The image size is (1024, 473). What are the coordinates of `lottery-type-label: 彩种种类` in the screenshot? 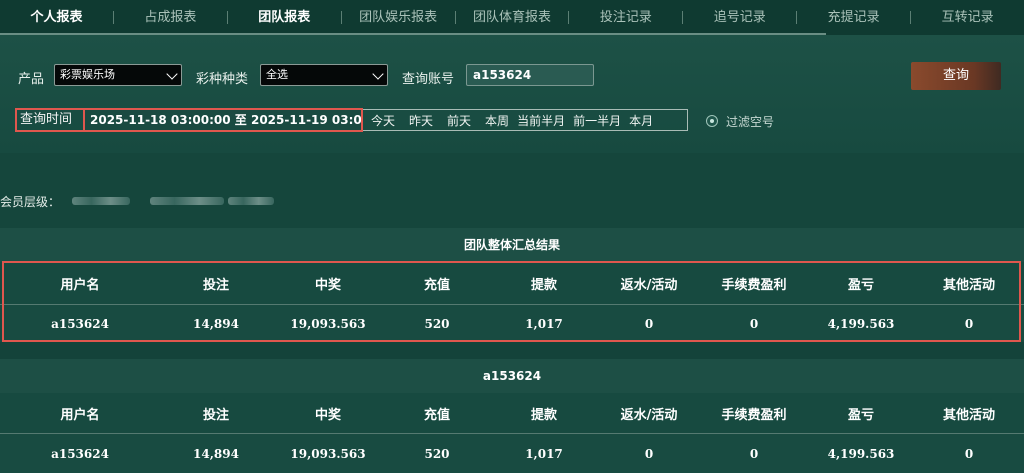 It's located at (222, 79).